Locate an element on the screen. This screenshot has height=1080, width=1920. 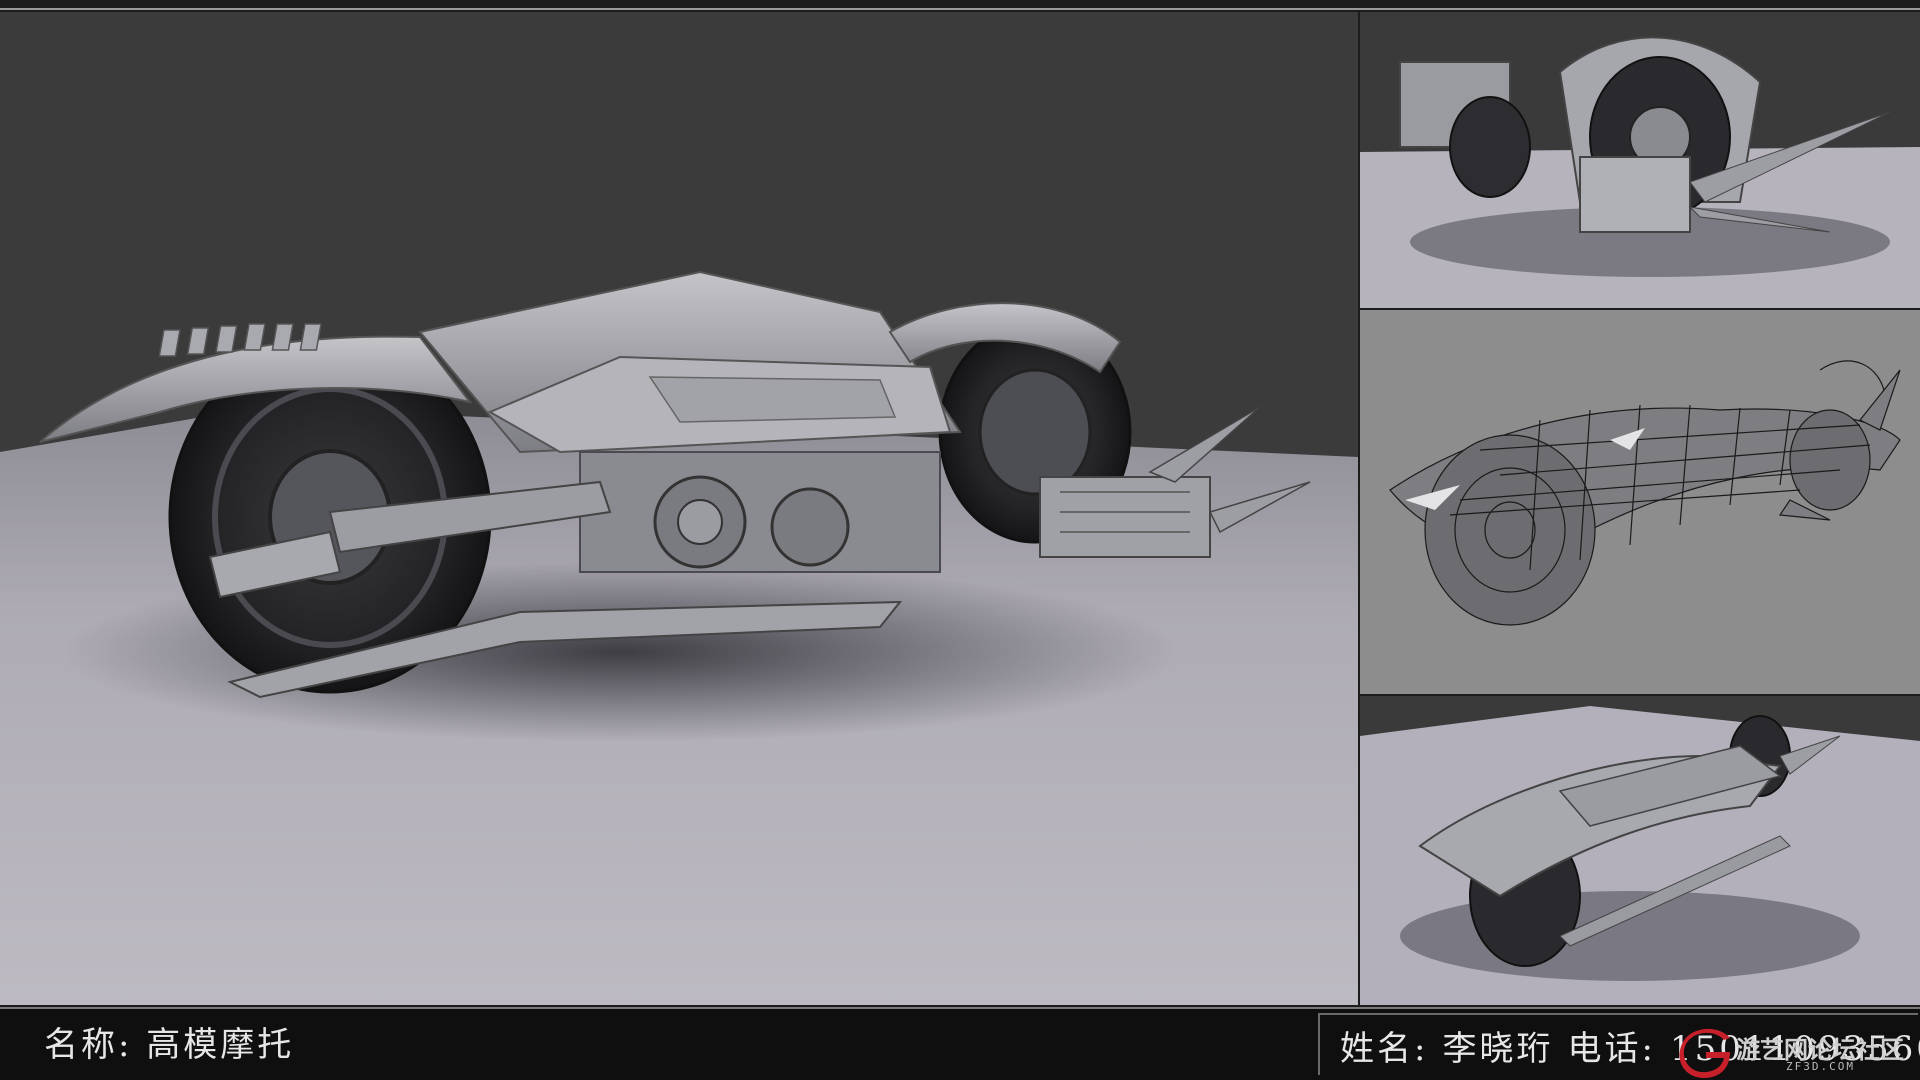
caption-bar: 名称: 高模摩托 姓名: 李晓珩 电话: 15011093560 is located at coordinates (960, 1043).